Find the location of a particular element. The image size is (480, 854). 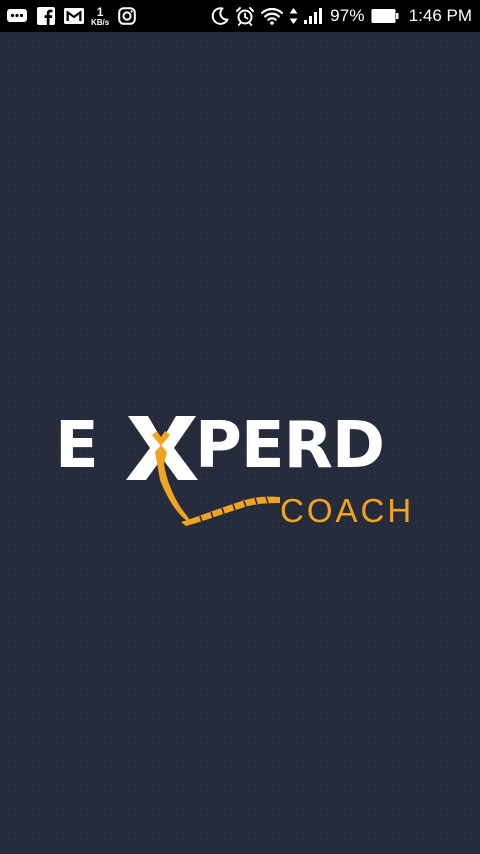

battery-icon is located at coordinates (385, 16).